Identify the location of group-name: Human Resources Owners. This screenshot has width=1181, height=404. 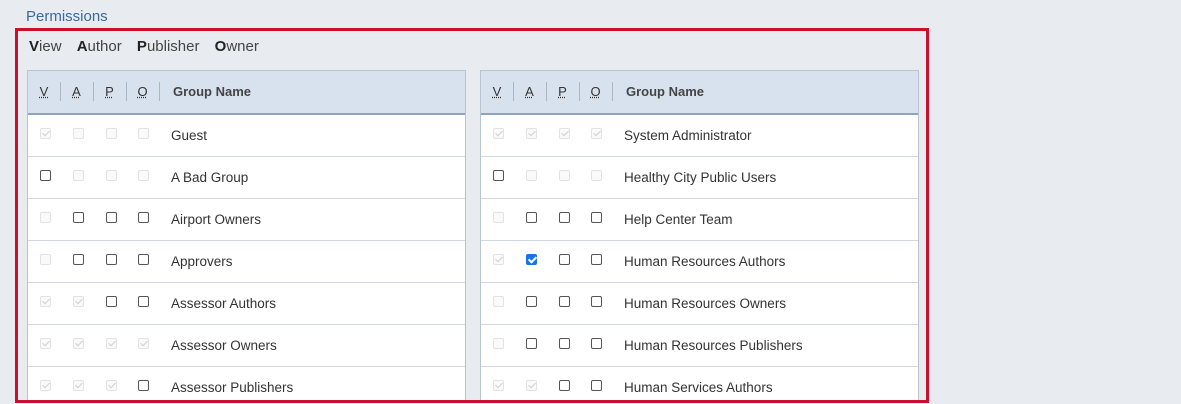
(705, 303).